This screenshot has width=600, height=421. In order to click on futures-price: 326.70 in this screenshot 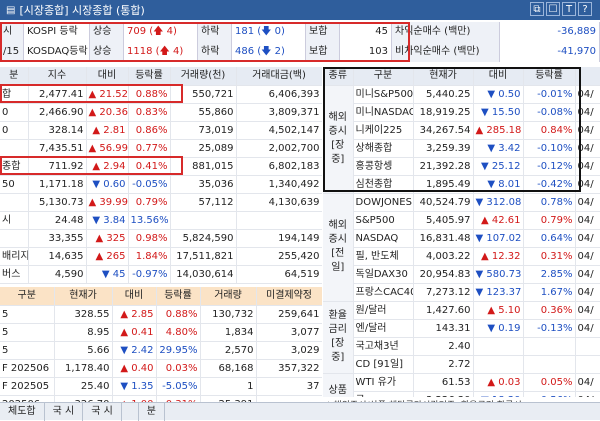, I will do `click(83, 398)`.